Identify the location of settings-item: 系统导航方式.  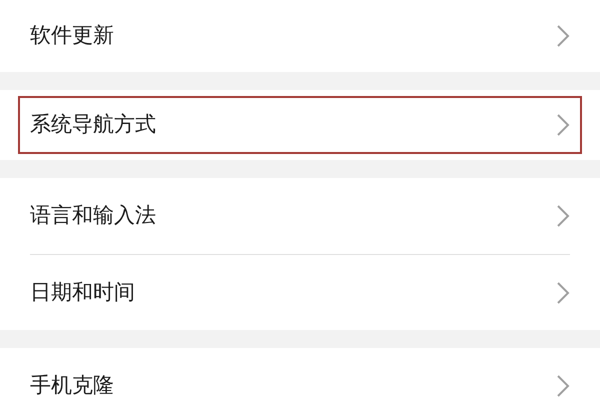
(300, 125).